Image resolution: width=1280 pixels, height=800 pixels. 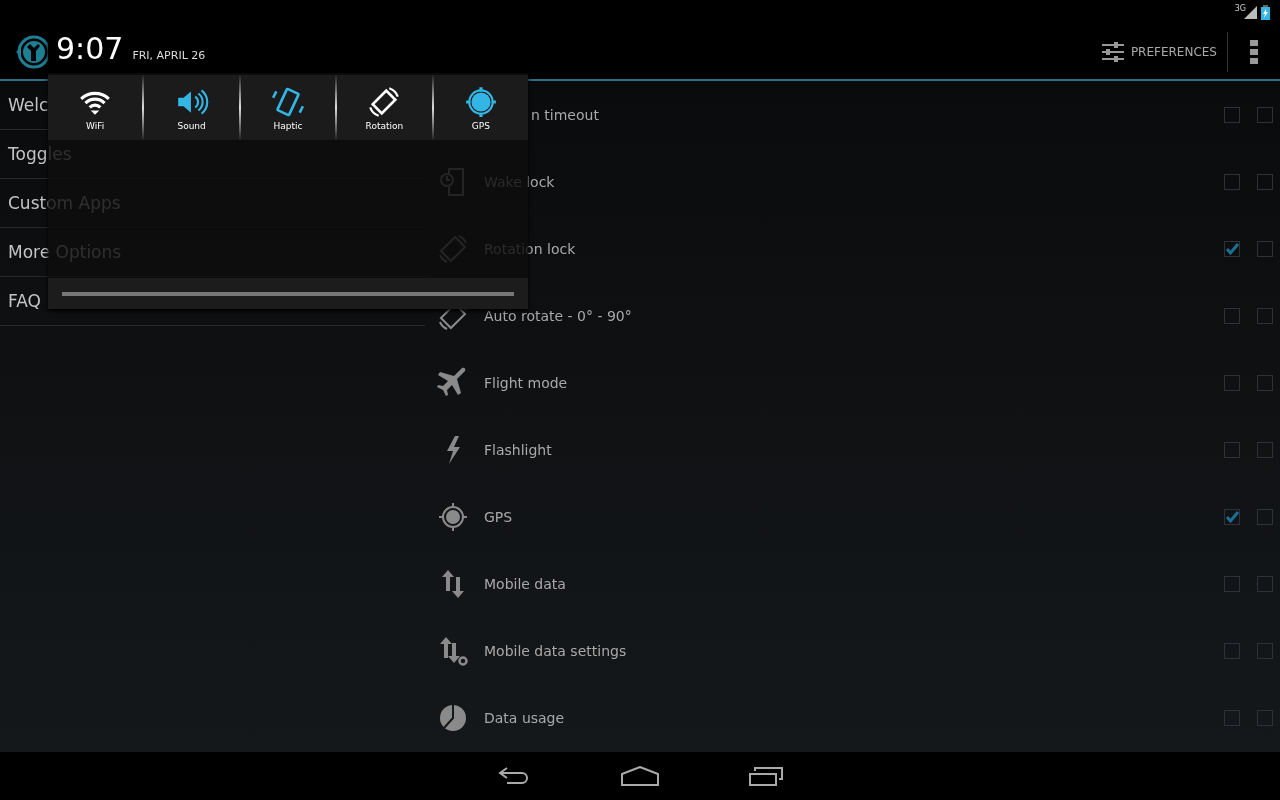 I want to click on date-label: FRI, APRIL 26, so click(x=169, y=55).